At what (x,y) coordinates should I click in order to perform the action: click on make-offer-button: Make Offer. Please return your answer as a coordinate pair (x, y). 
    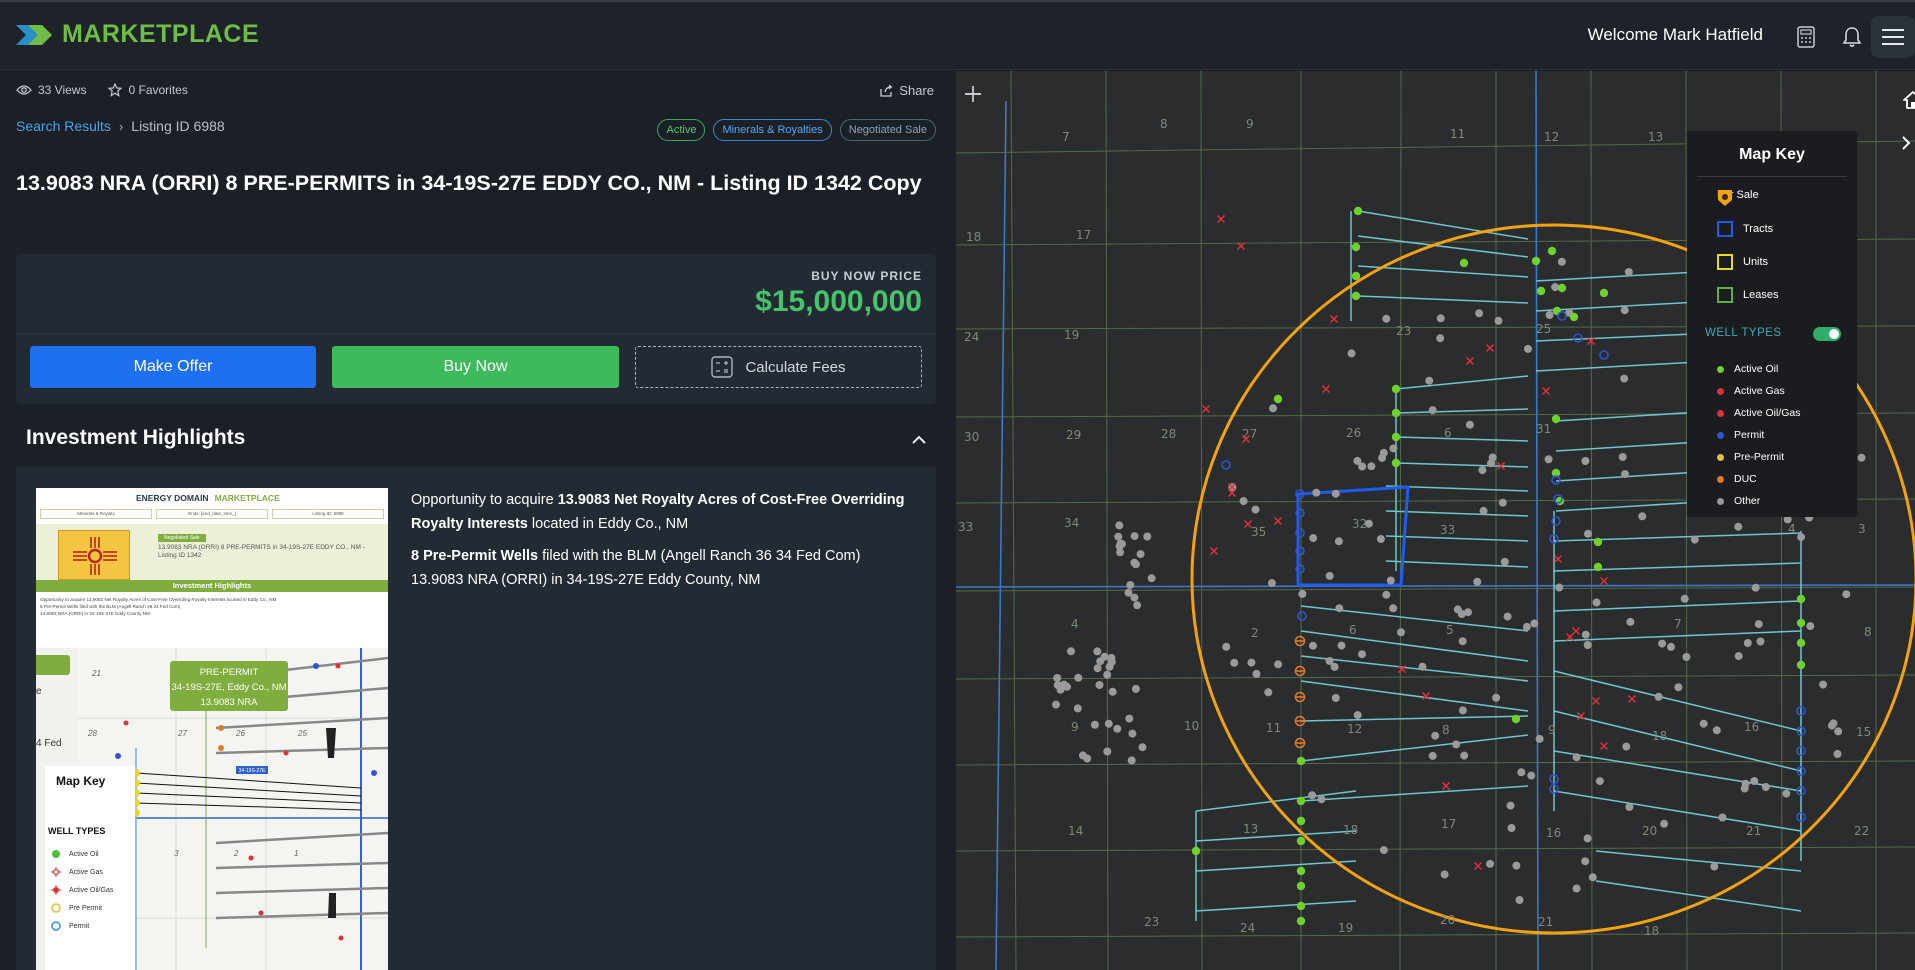
    Looking at the image, I should click on (173, 367).